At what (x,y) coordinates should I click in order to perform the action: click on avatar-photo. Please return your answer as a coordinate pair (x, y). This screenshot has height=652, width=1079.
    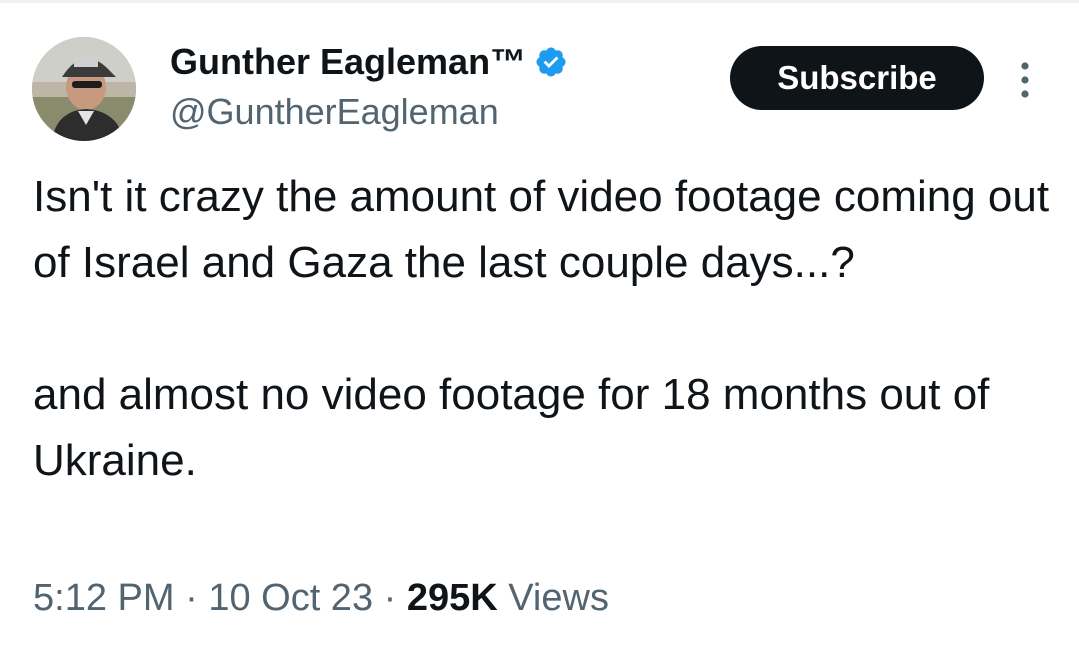
    Looking at the image, I should click on (84, 89).